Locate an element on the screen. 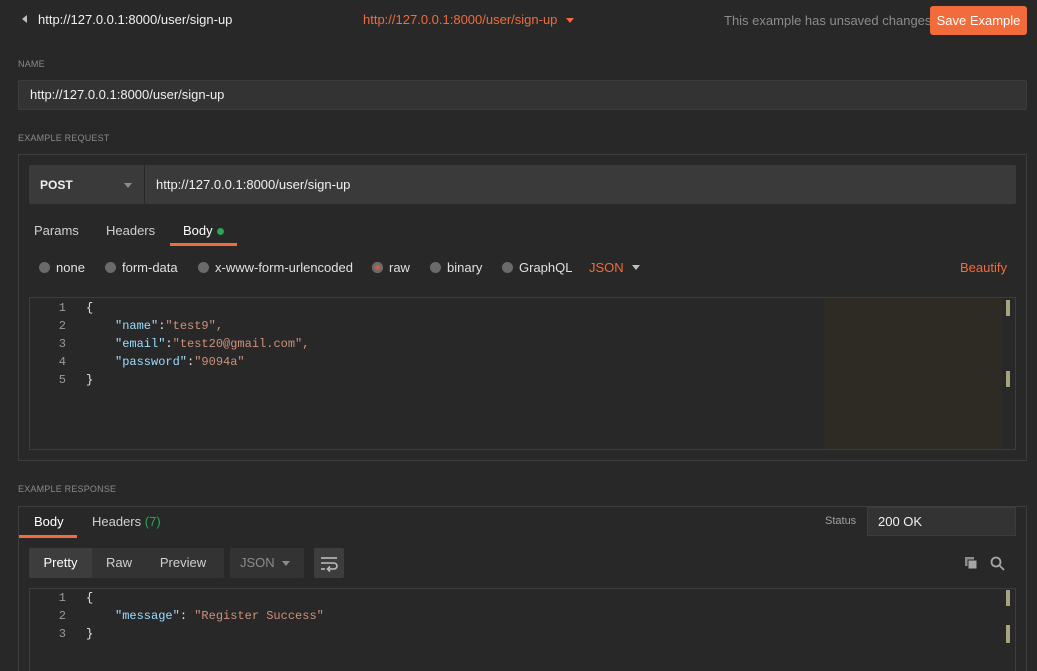  body-modified-dot is located at coordinates (220, 231).